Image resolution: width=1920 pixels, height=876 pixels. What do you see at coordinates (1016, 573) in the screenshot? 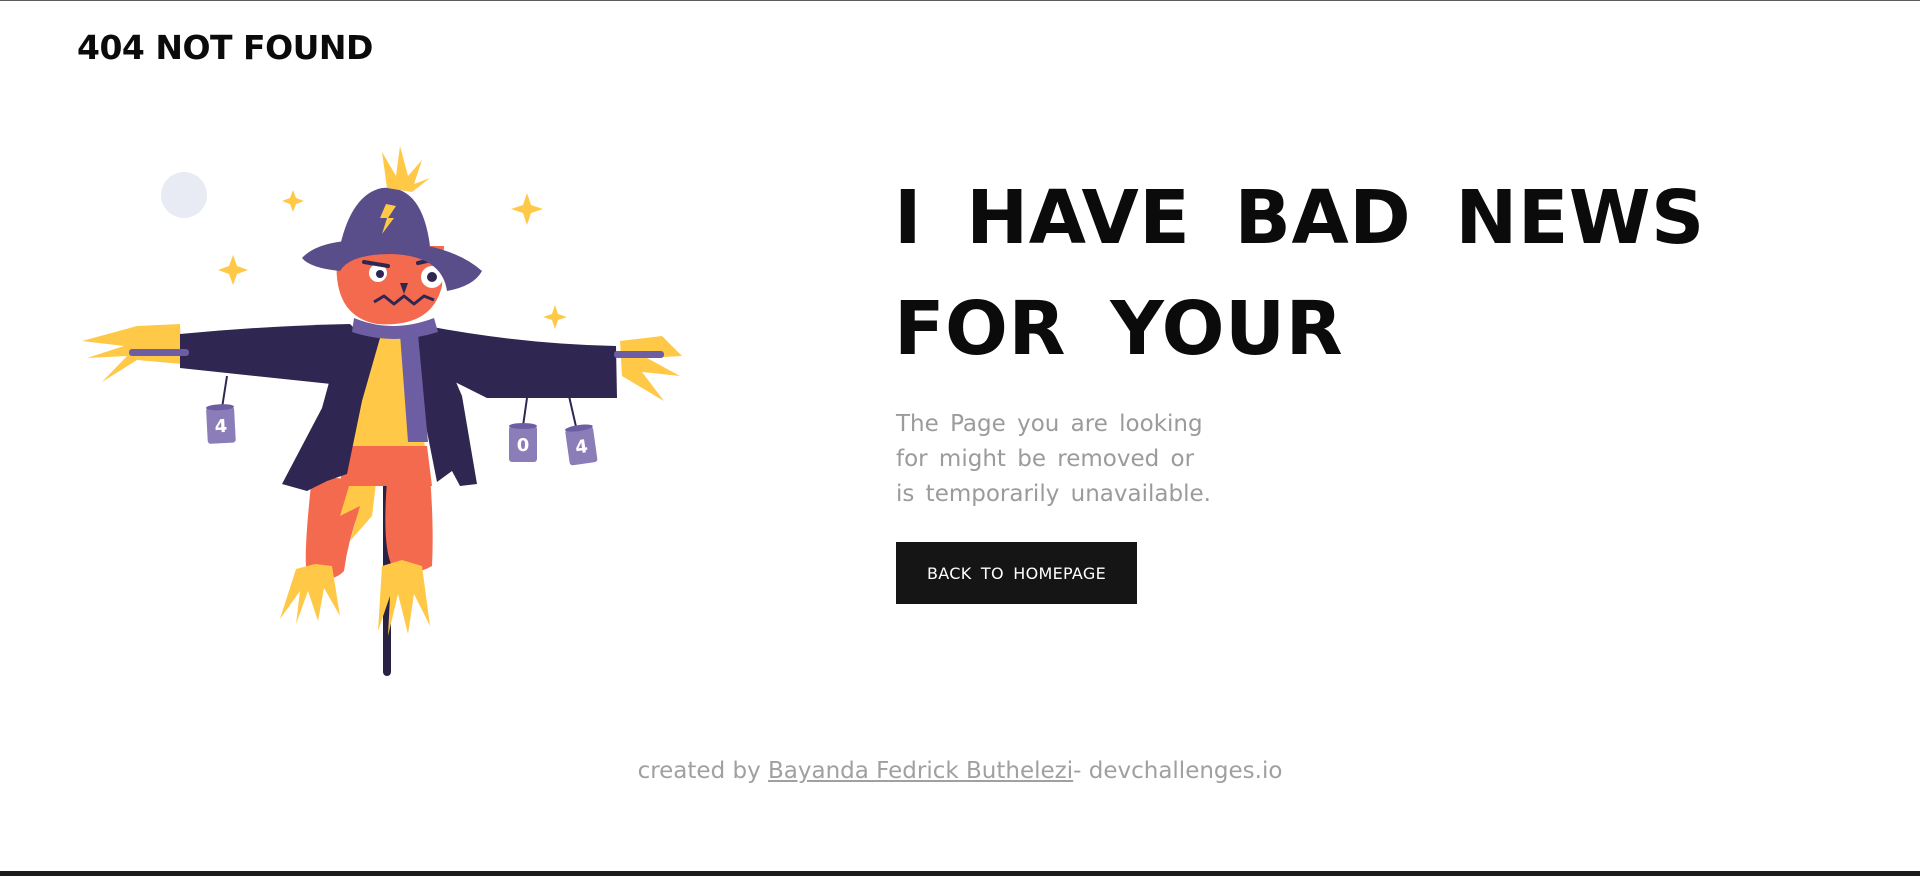
I see `back-to-homepage-button: BACK TO HOMEPAGE` at bounding box center [1016, 573].